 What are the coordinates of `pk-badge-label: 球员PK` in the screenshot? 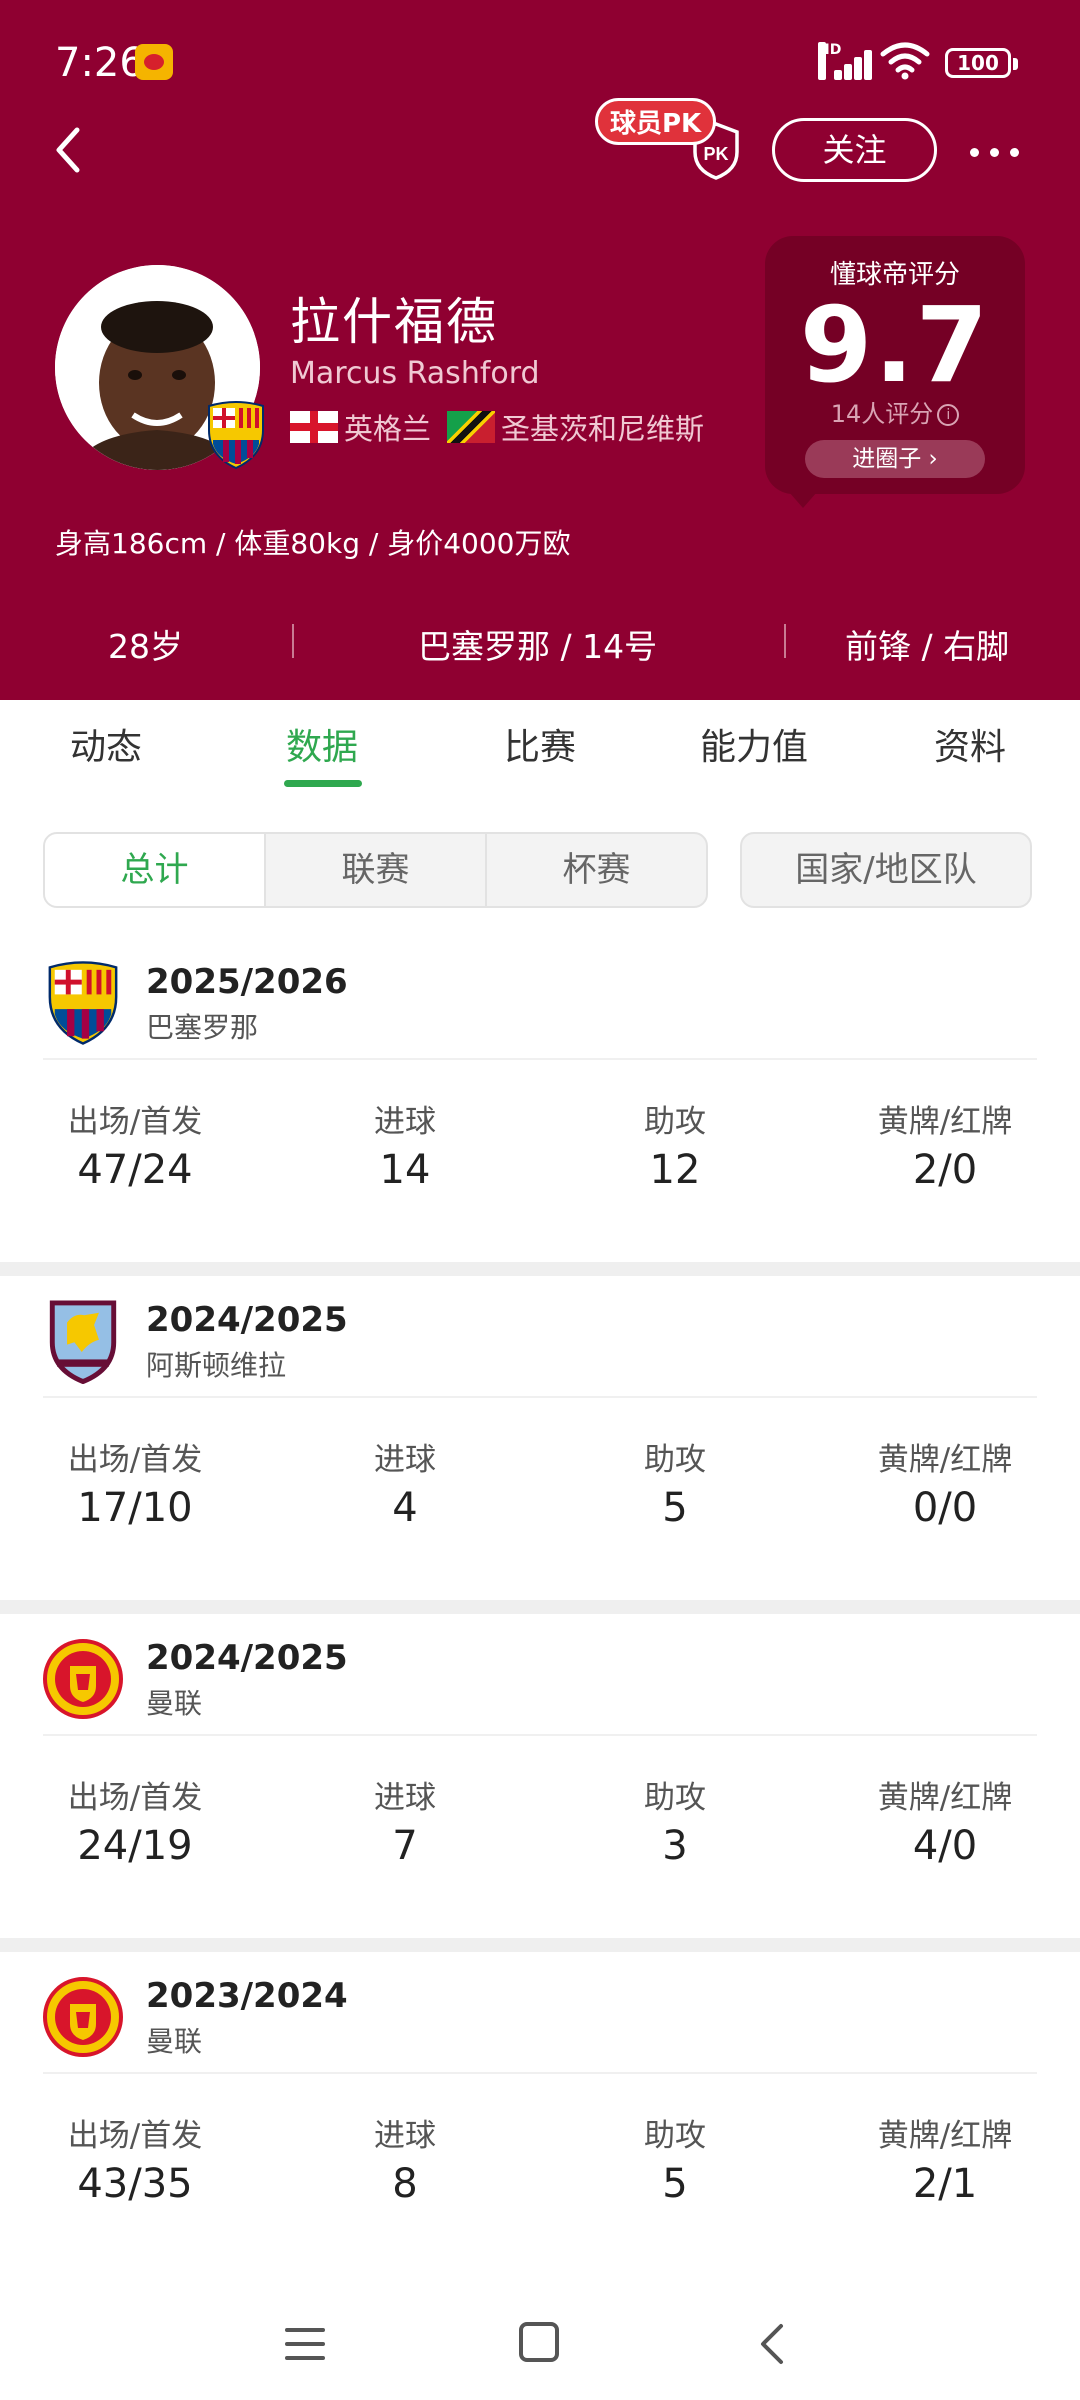 It's located at (656, 121).